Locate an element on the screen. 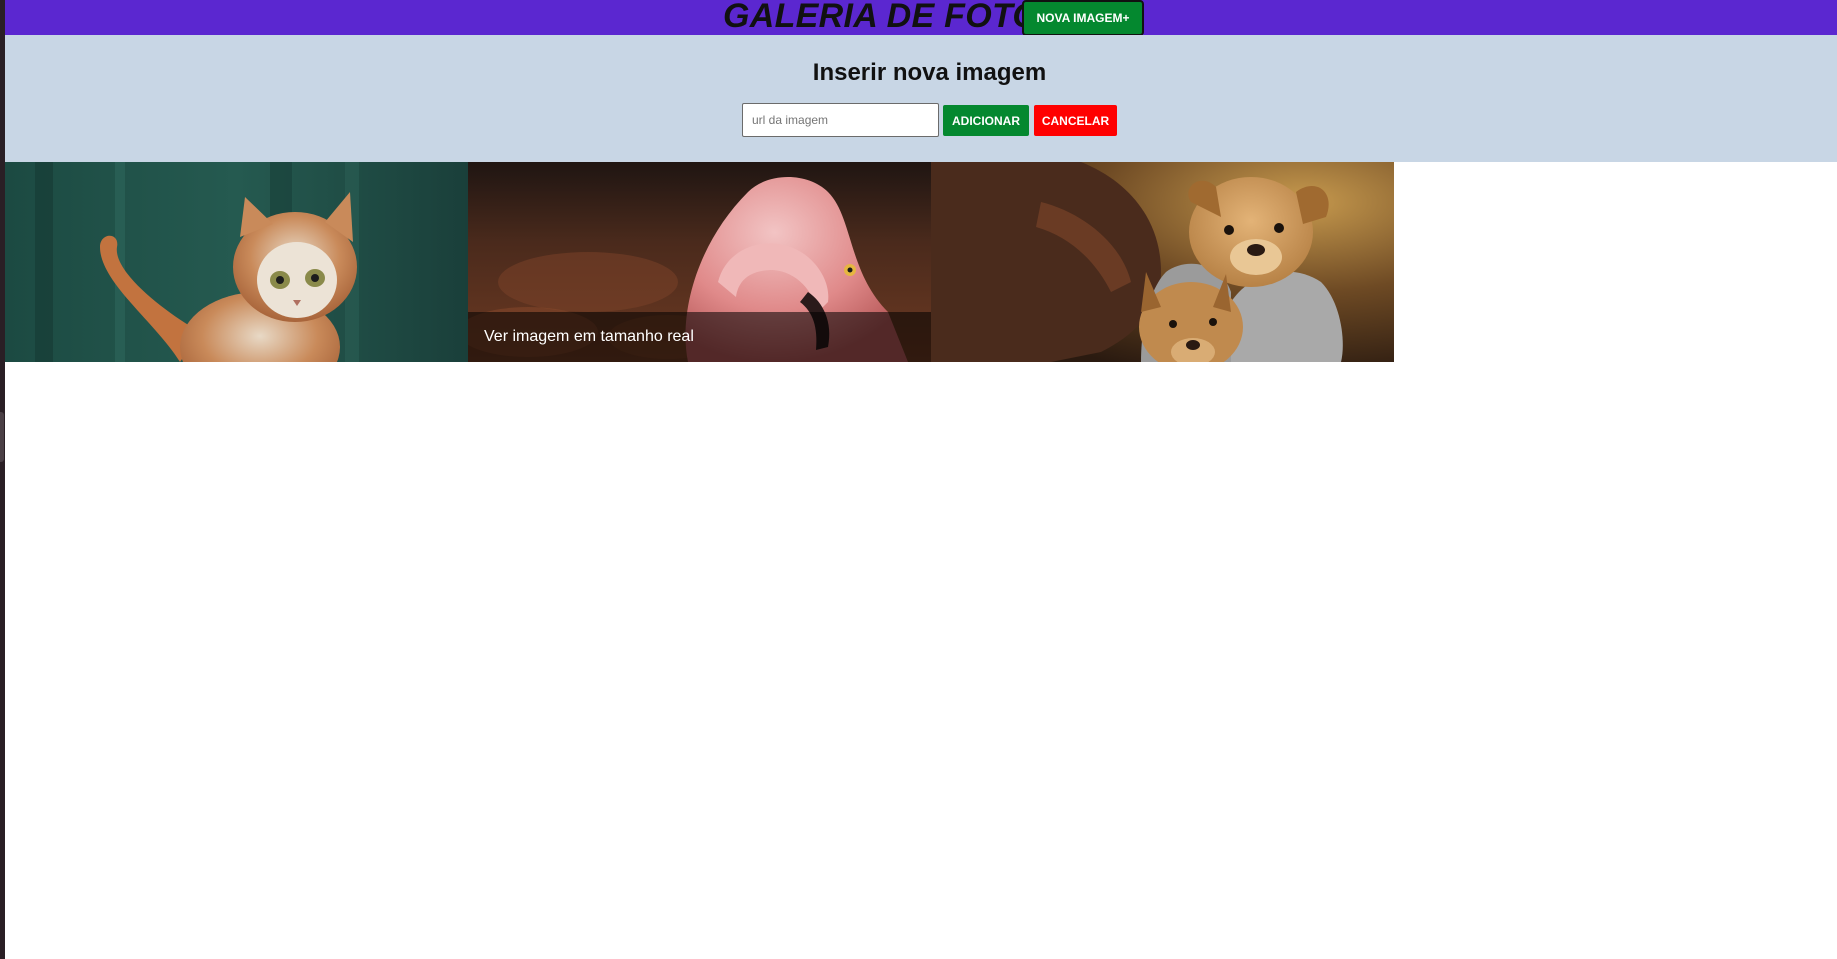  add-image-button: ADICIONAR is located at coordinates (986, 120).